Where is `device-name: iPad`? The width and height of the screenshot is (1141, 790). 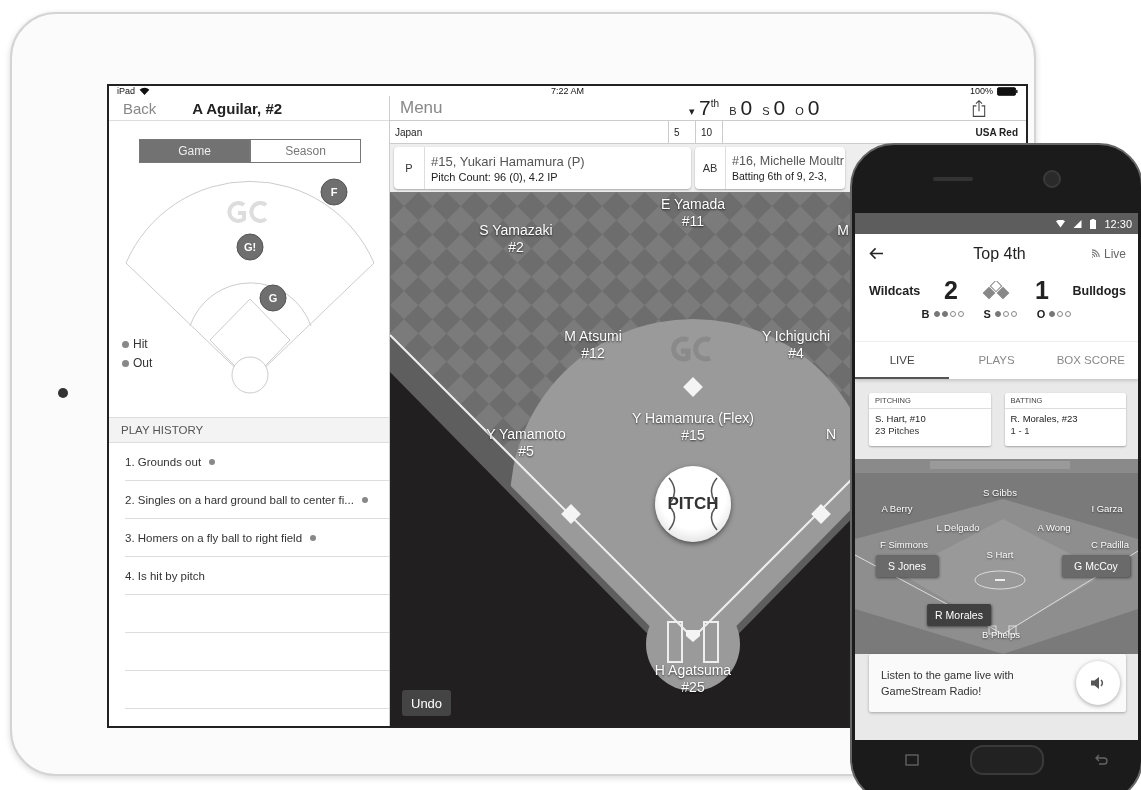 device-name: iPad is located at coordinates (126, 91).